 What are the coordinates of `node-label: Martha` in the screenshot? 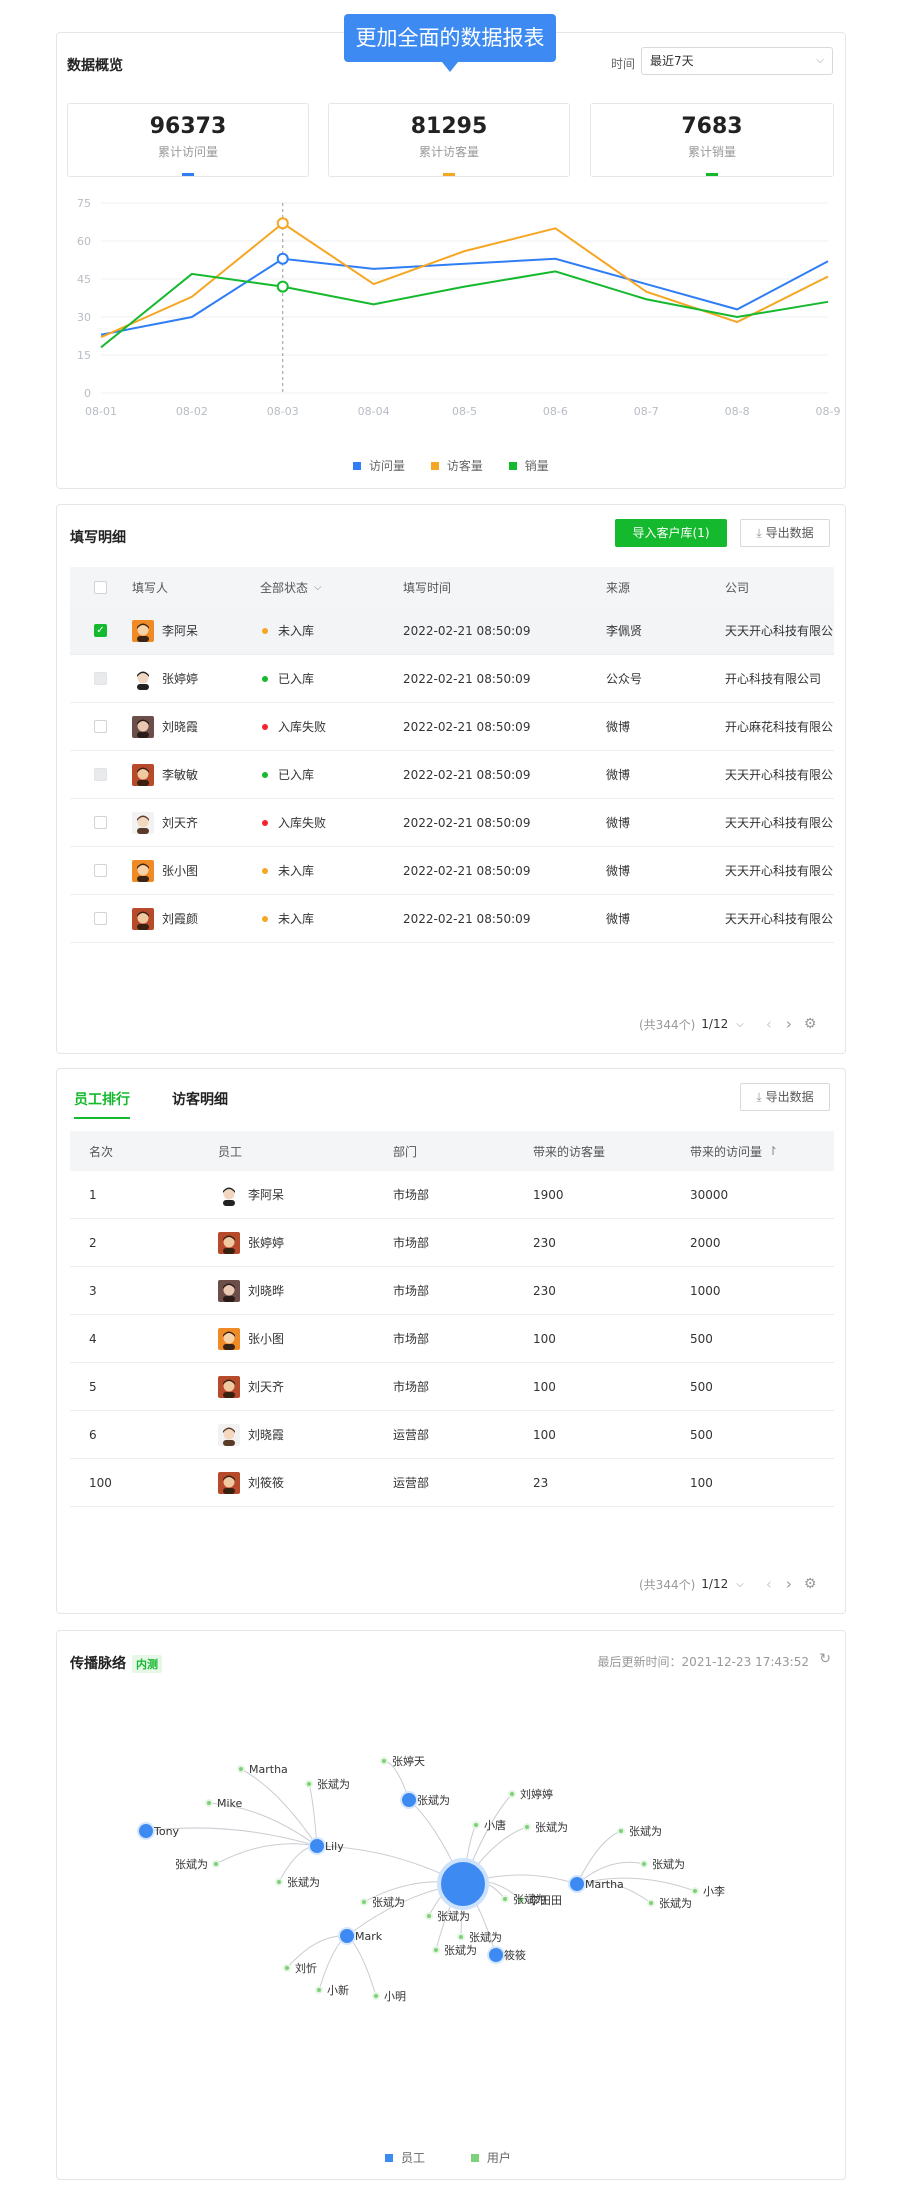 It's located at (604, 1884).